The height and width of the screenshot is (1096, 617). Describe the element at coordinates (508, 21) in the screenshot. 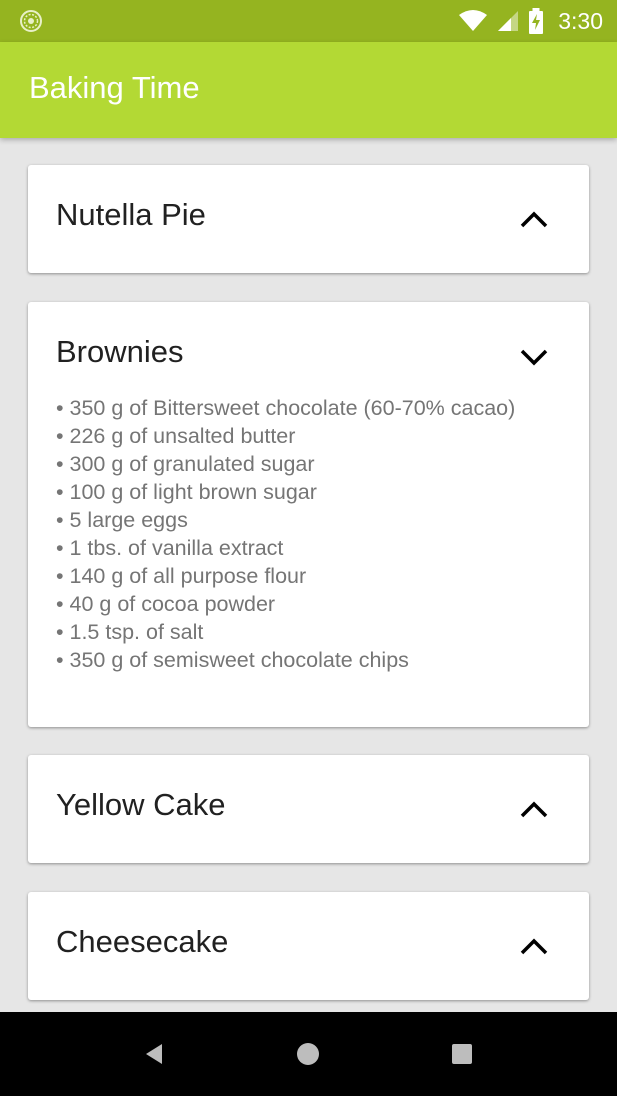

I see `cell-signal-icon` at that location.